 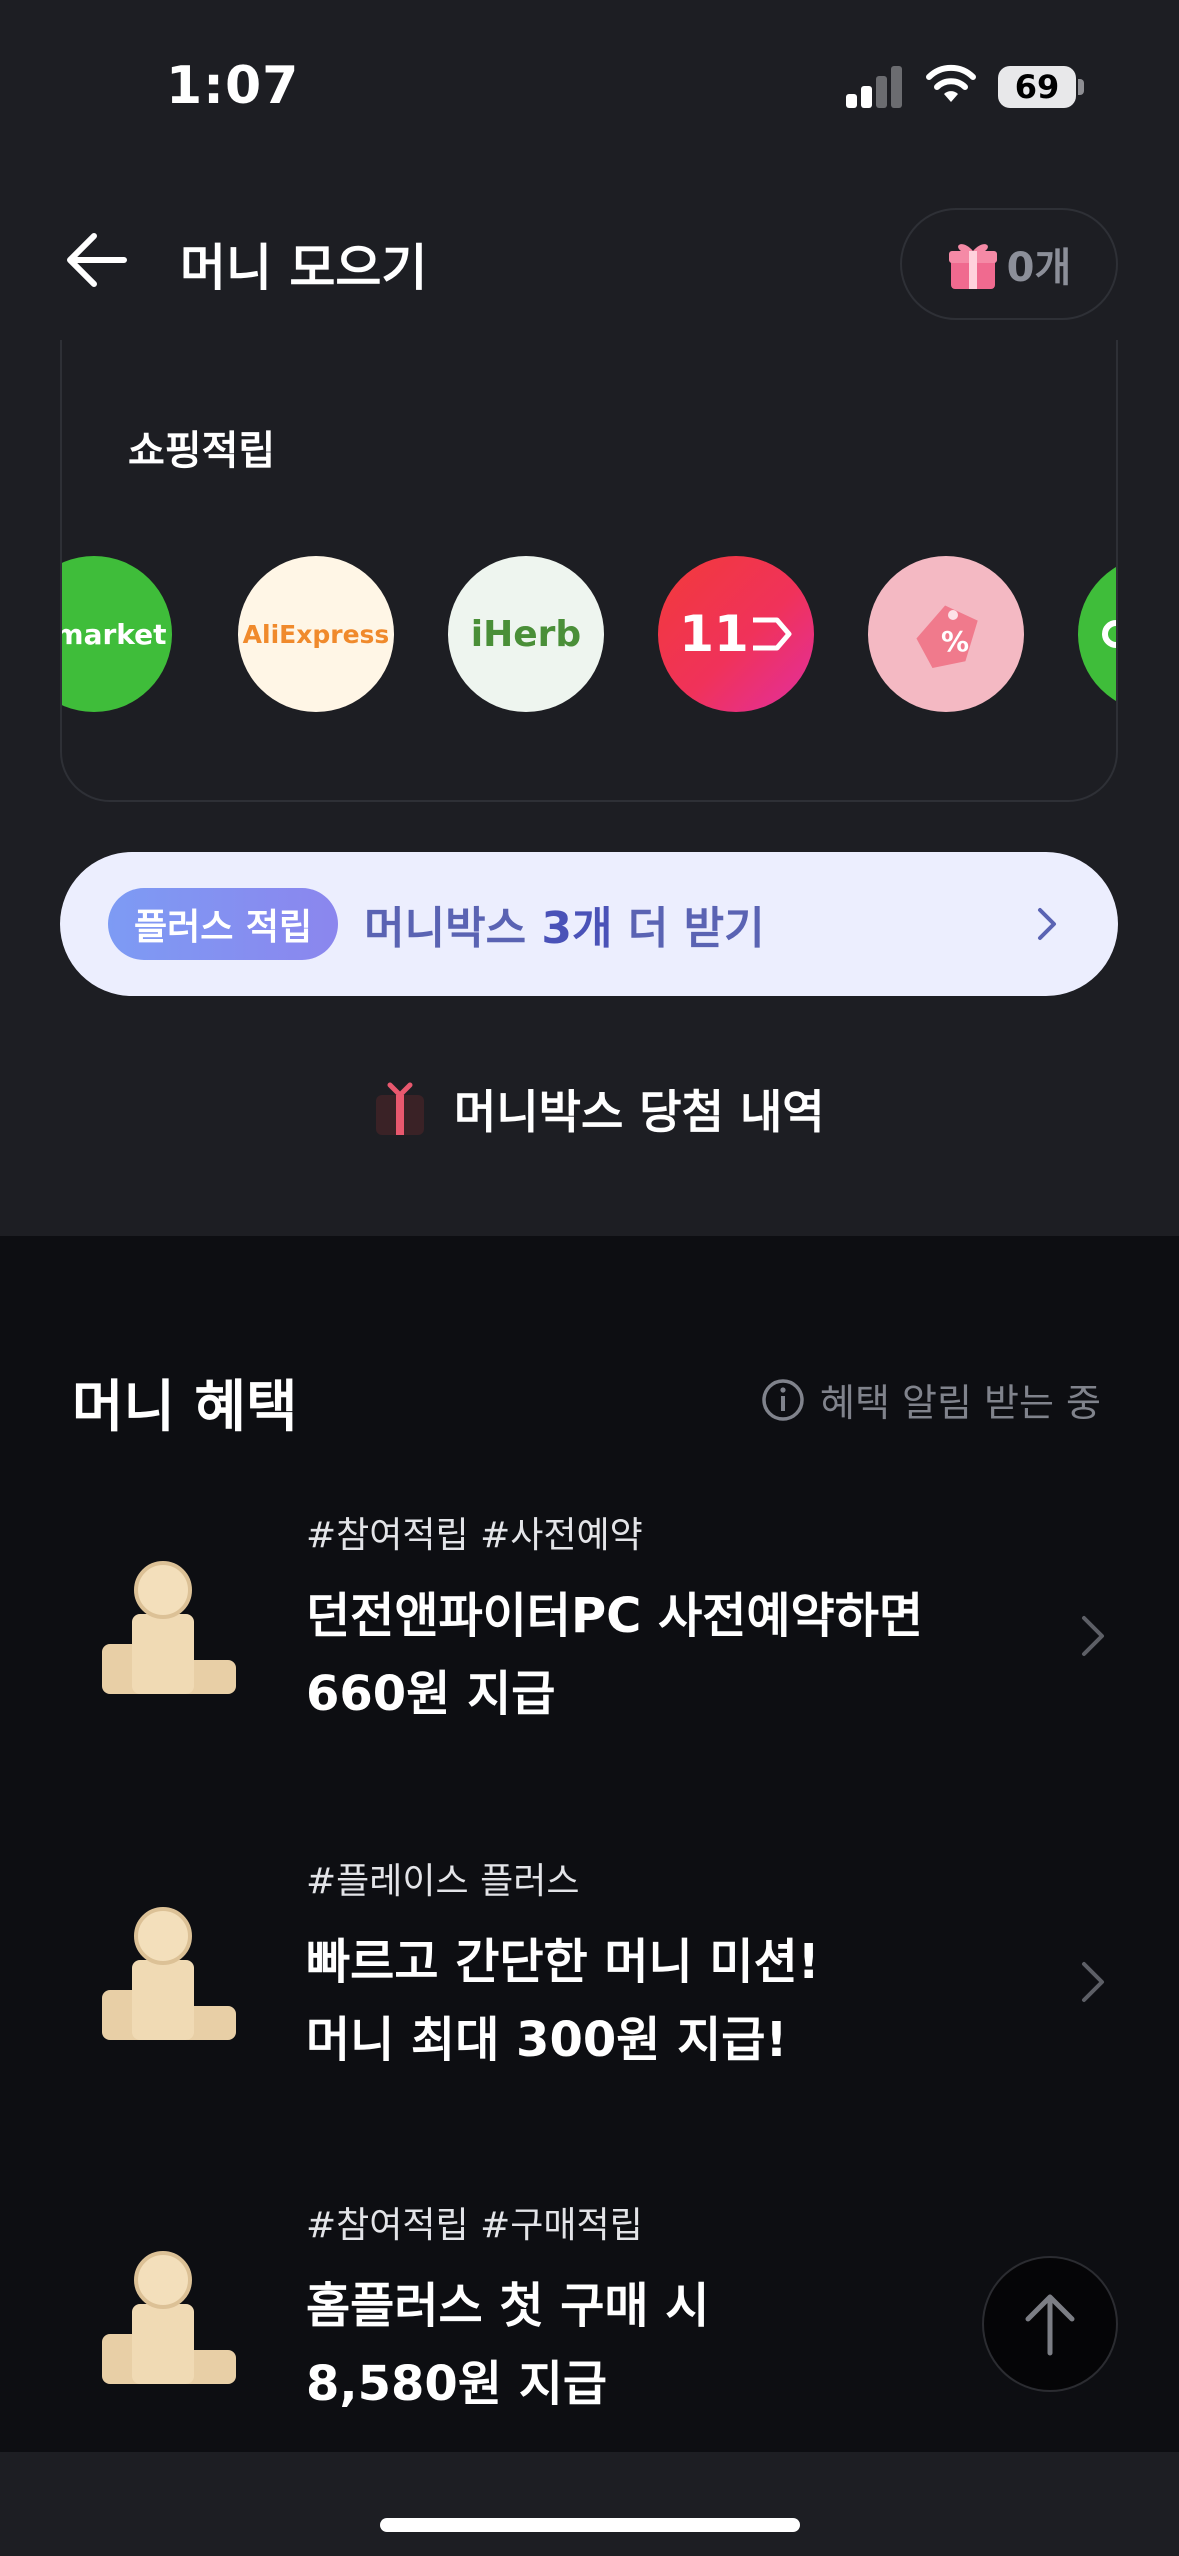 I want to click on 11st-logo: 11, so click(x=736, y=634).